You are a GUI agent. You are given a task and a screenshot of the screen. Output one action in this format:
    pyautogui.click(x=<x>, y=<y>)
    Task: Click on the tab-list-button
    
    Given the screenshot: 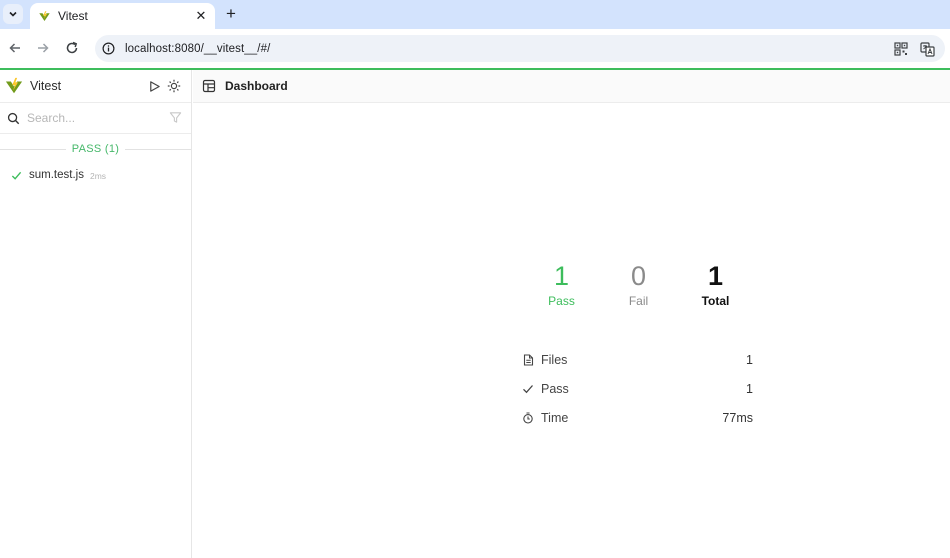 What is the action you would take?
    pyautogui.click(x=13, y=14)
    